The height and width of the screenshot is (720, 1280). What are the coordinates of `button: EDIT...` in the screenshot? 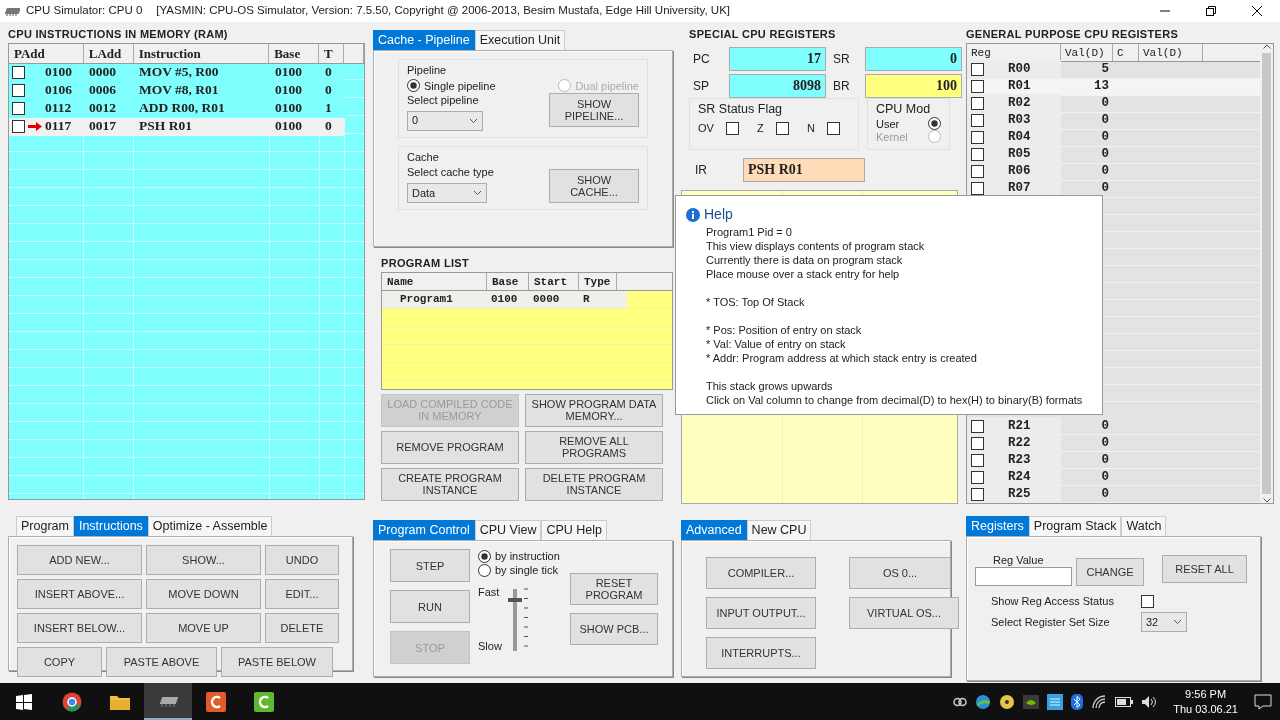 It's located at (302, 594).